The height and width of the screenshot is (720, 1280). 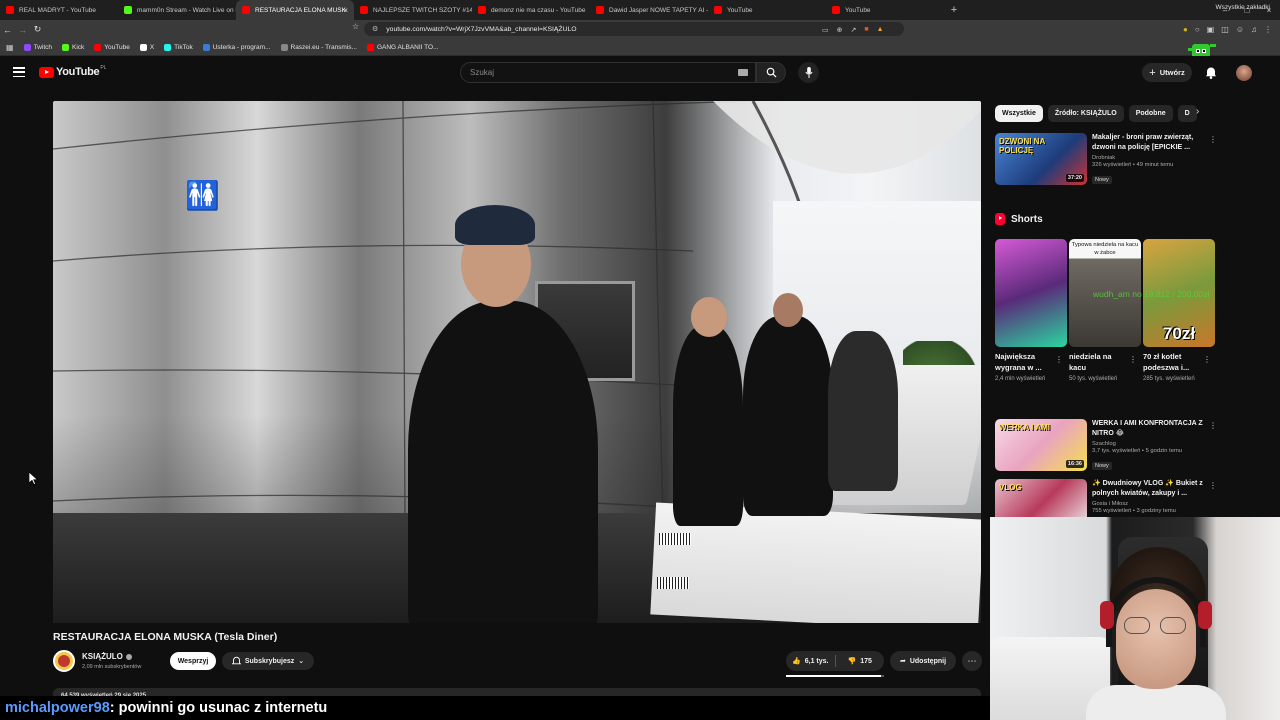 What do you see at coordinates (608, 72) in the screenshot?
I see `search-input: Szukaj` at bounding box center [608, 72].